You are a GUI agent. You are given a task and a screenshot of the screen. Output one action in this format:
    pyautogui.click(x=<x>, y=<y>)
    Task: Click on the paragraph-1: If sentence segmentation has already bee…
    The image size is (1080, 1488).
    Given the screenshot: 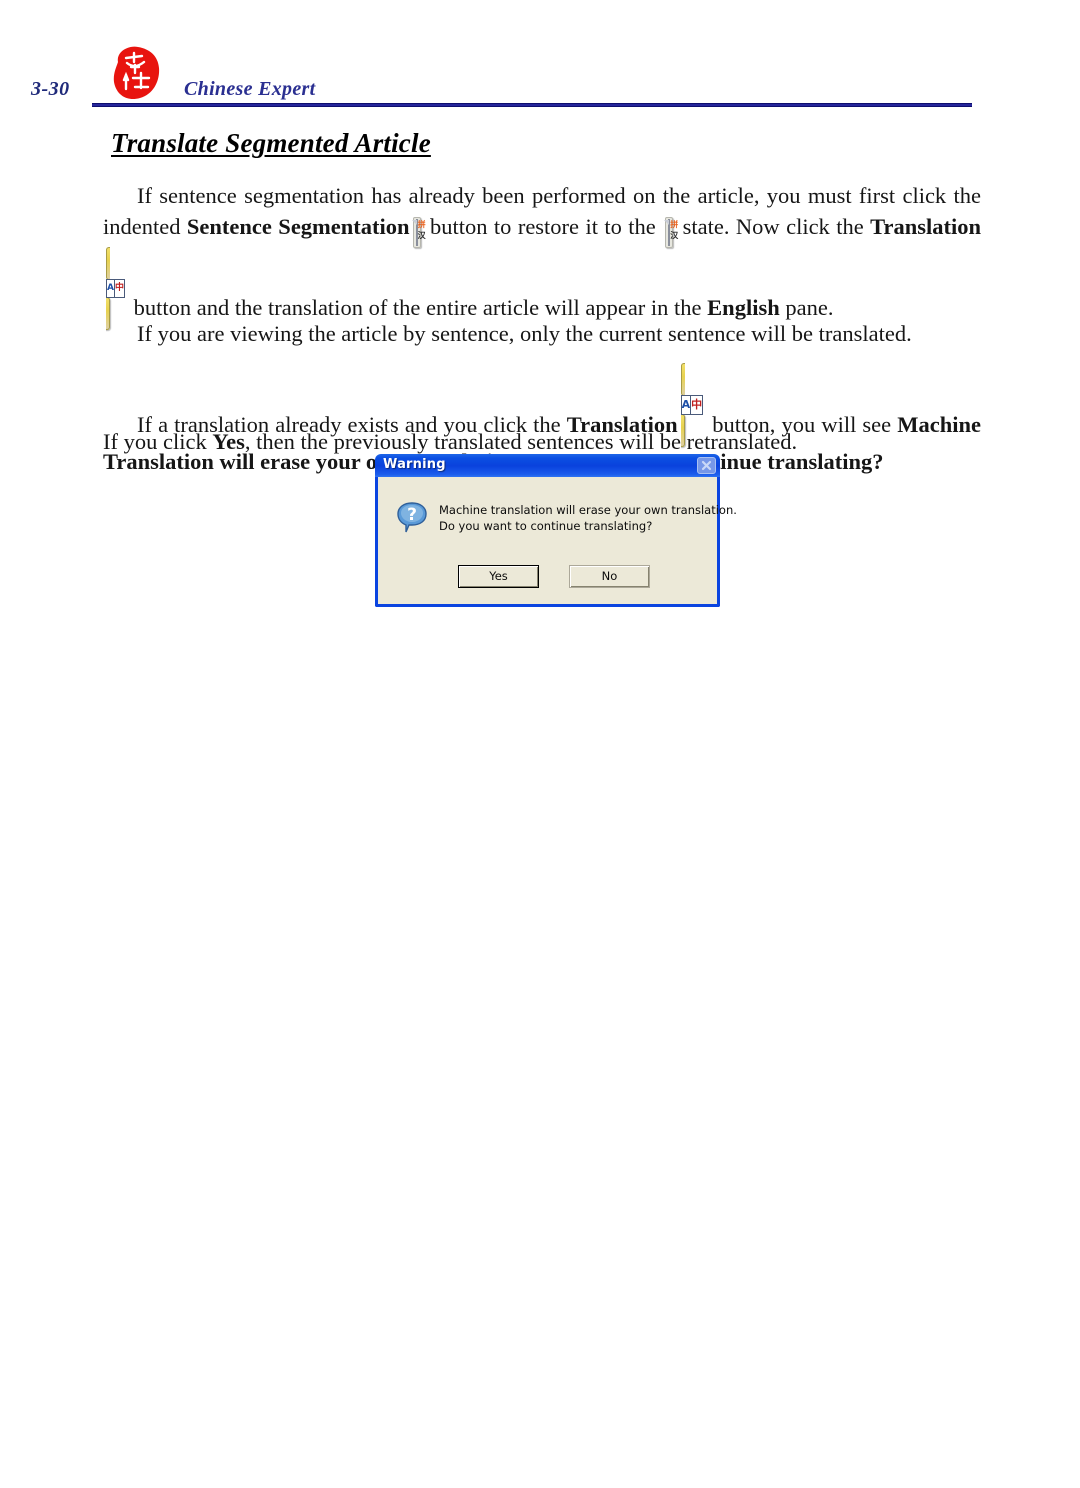 What is the action you would take?
    pyautogui.click(x=542, y=255)
    